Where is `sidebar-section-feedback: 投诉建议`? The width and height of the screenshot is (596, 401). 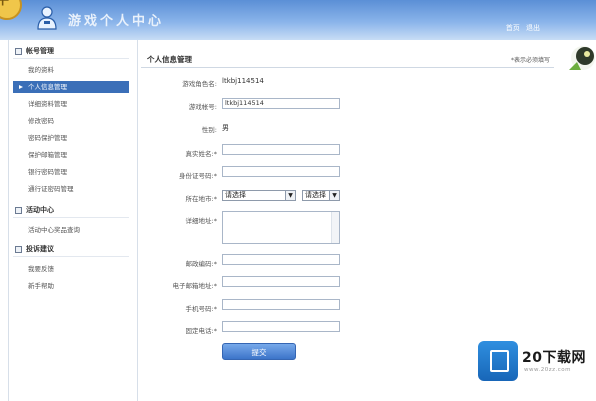
sidebar-section-feedback: 投诉建议 is located at coordinates (73, 249).